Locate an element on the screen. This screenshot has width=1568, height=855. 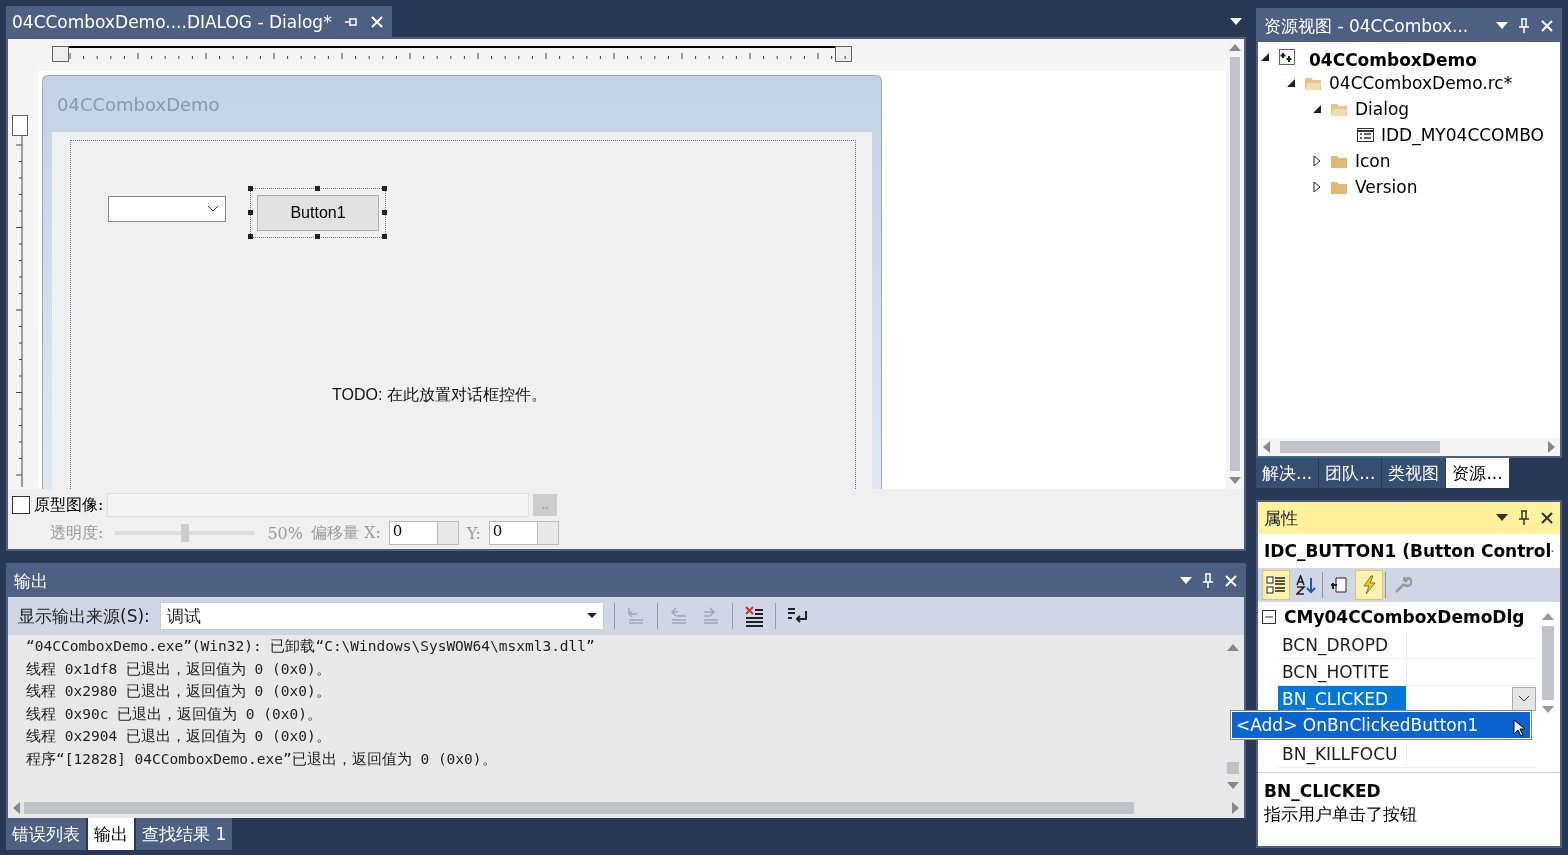
category-name: CMy04CComboxDemoDlg is located at coordinates (1404, 617).